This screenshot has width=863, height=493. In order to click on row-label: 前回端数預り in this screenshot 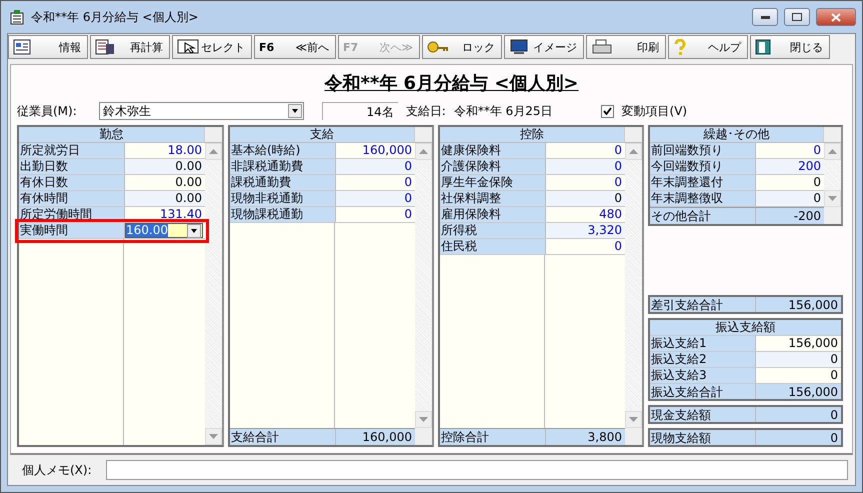, I will do `click(703, 150)`.